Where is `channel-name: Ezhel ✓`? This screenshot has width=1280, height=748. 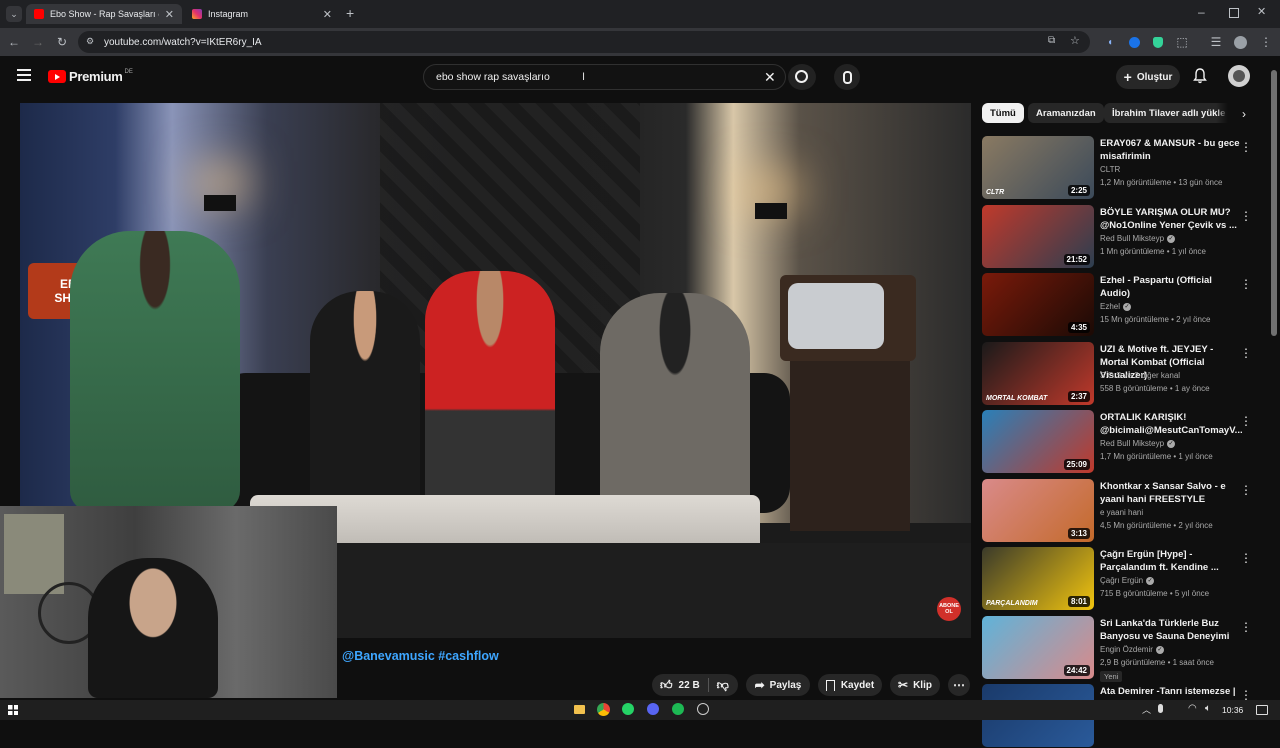
channel-name: Ezhel ✓ is located at coordinates (1116, 306).